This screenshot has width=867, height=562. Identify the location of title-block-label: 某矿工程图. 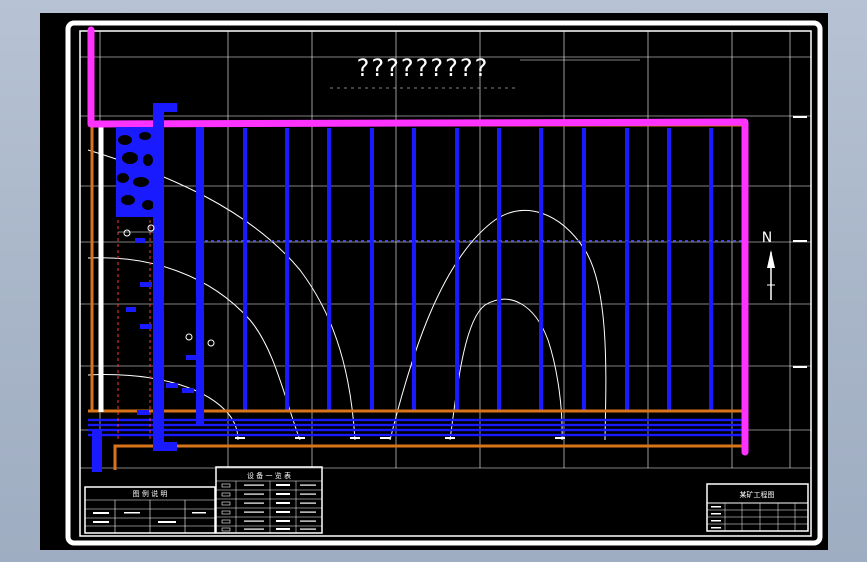
(757, 494).